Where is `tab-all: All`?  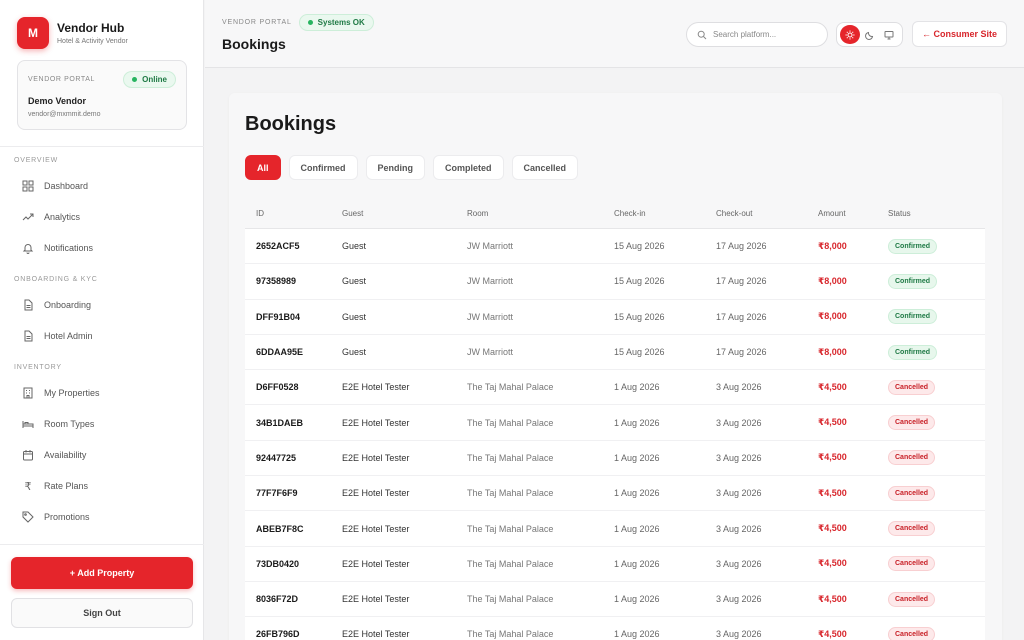
tab-all: All is located at coordinates (263, 167).